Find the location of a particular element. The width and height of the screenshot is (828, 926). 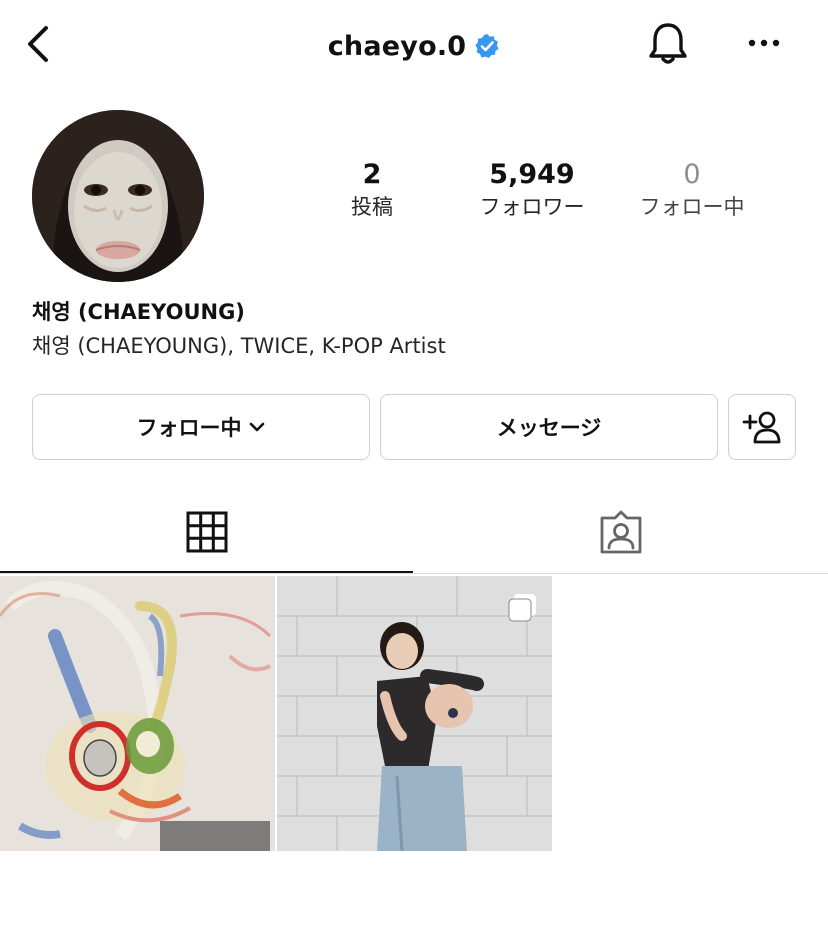

bio-text: 채영 (CHAEYOUNG), TWICE, K-POP Artist is located at coordinates (239, 346).